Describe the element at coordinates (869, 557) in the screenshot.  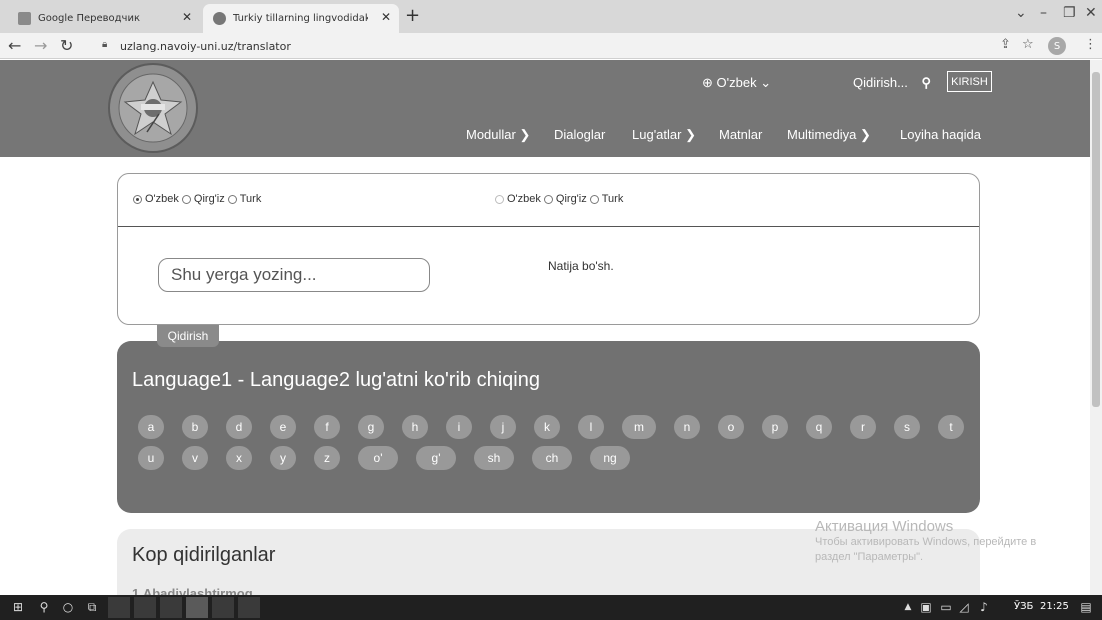
I see `activation-line: раздел "Параметры".` at that location.